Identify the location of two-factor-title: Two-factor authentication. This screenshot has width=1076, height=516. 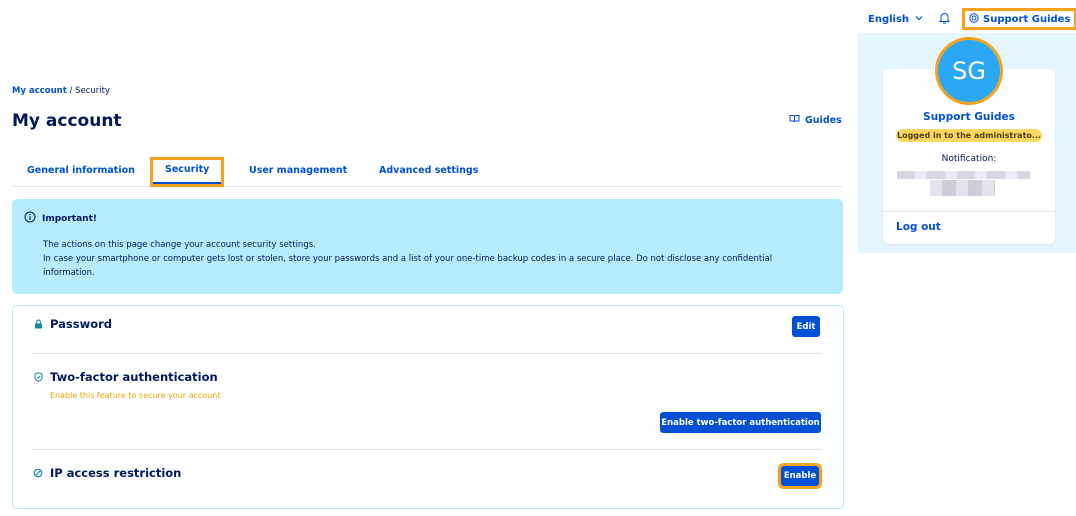
(134, 377).